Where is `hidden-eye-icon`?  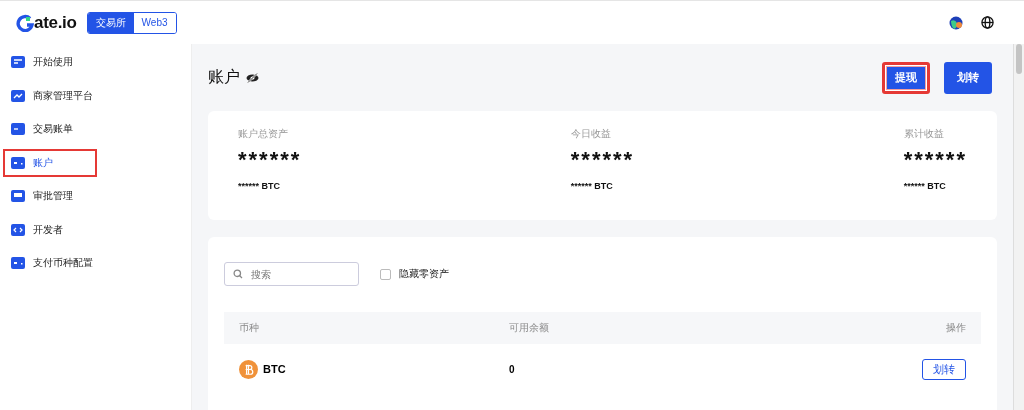 hidden-eye-icon is located at coordinates (252, 77).